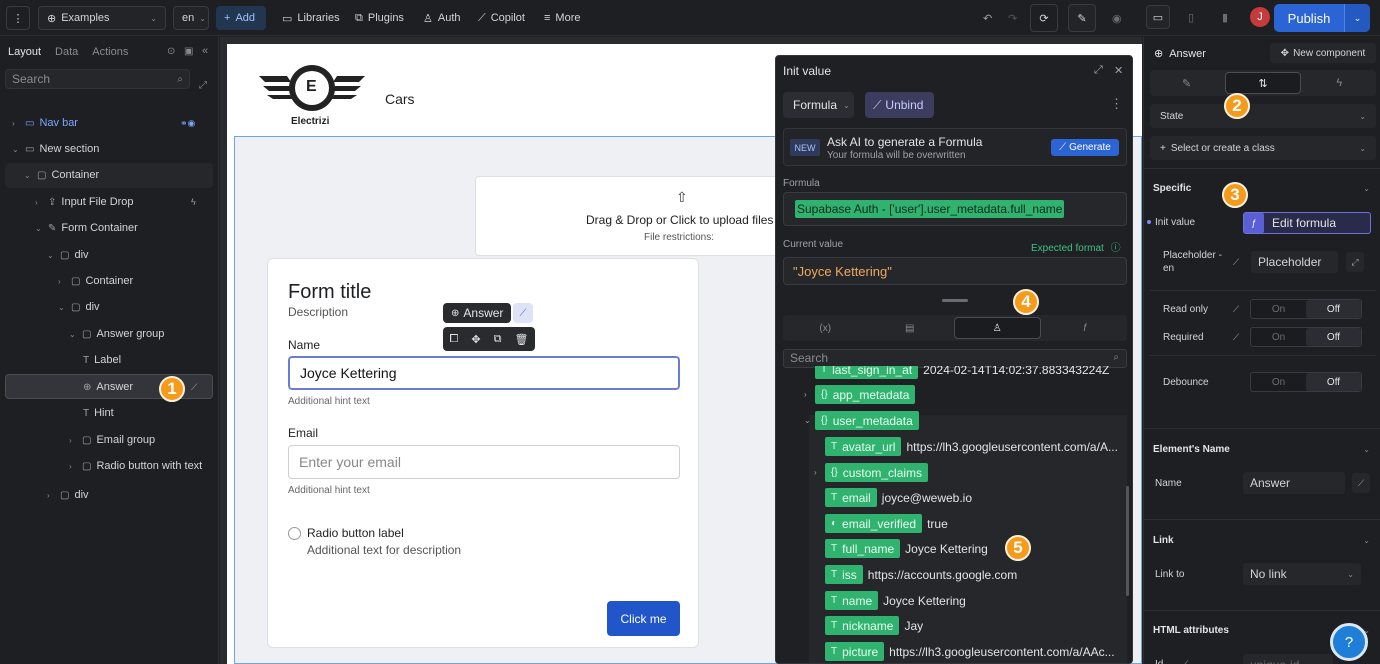 The width and height of the screenshot is (1380, 664). What do you see at coordinates (1118, 70) in the screenshot?
I see `close-icon: ✕` at bounding box center [1118, 70].